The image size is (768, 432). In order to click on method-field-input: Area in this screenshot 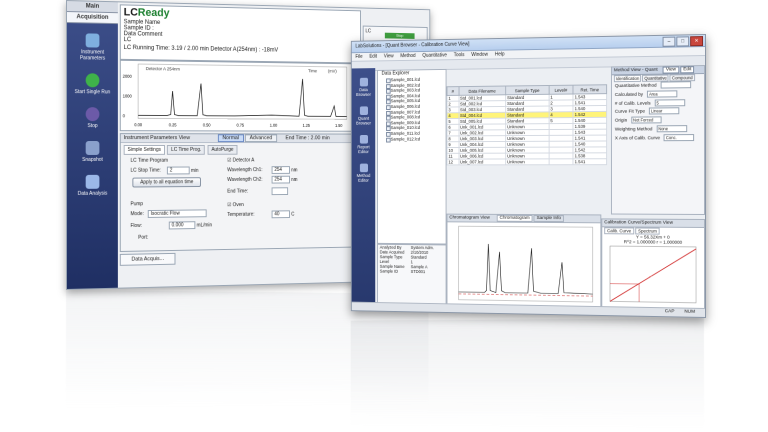, I will do `click(662, 94)`.